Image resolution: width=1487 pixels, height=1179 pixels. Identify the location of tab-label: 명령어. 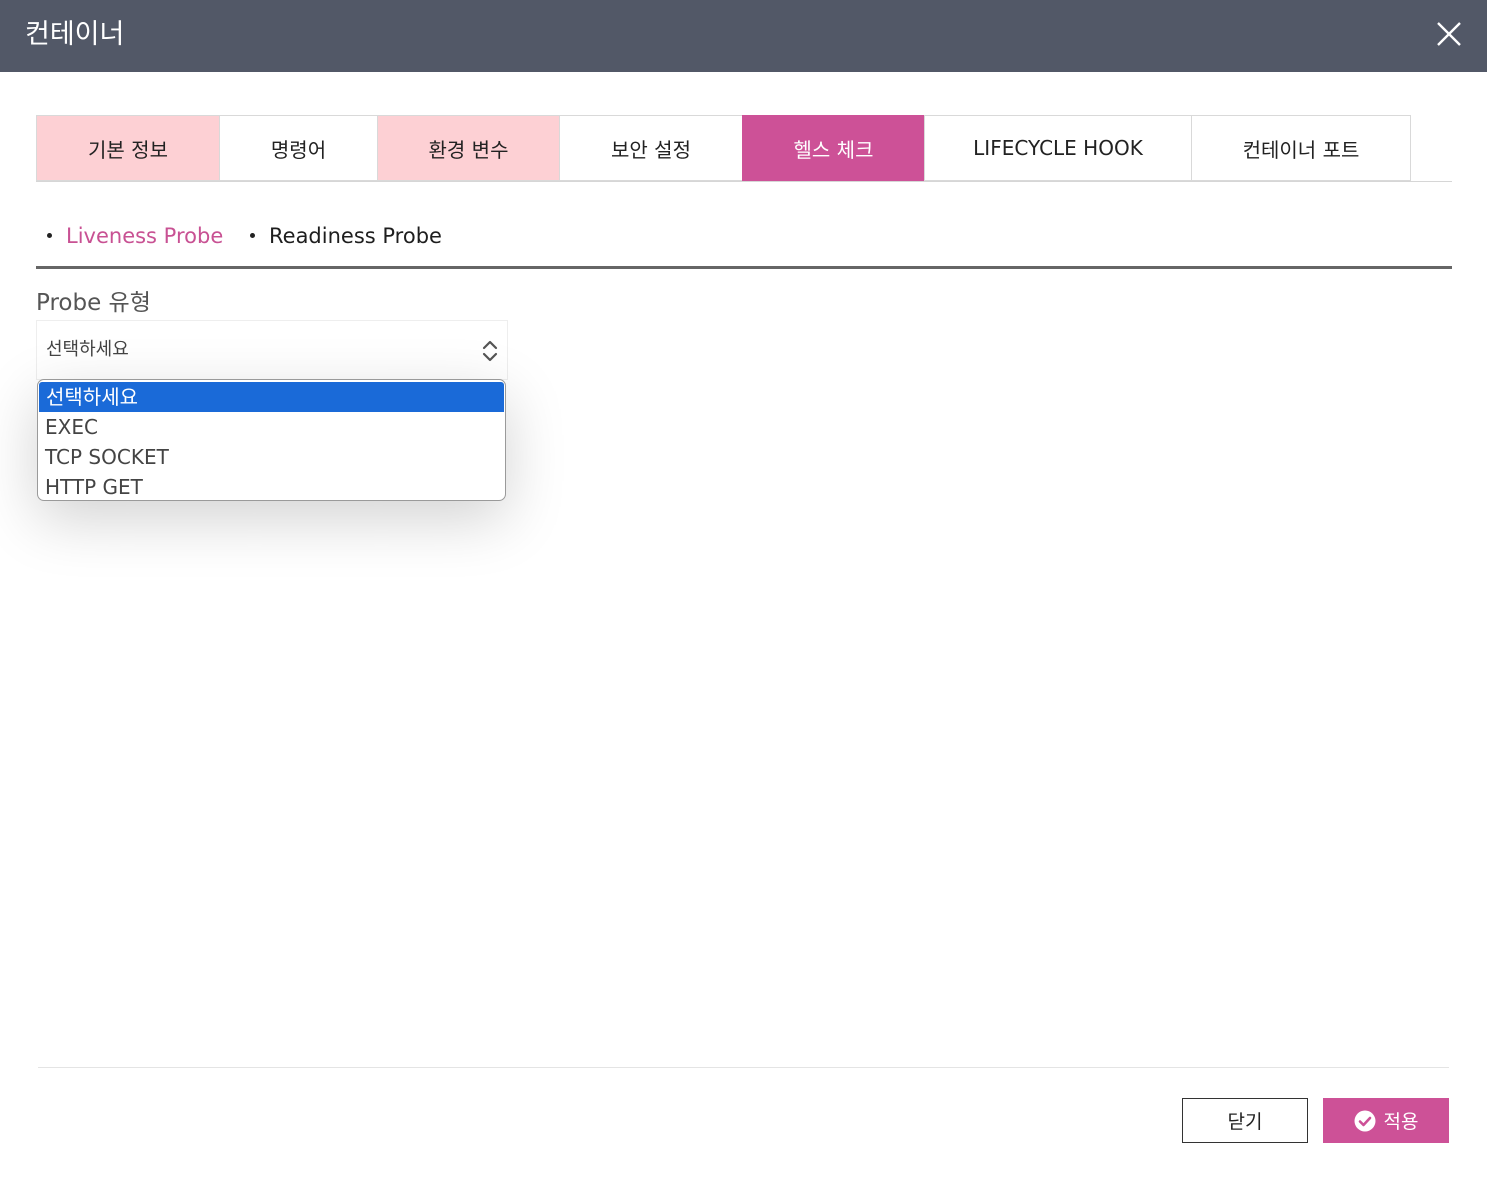
(298, 149).